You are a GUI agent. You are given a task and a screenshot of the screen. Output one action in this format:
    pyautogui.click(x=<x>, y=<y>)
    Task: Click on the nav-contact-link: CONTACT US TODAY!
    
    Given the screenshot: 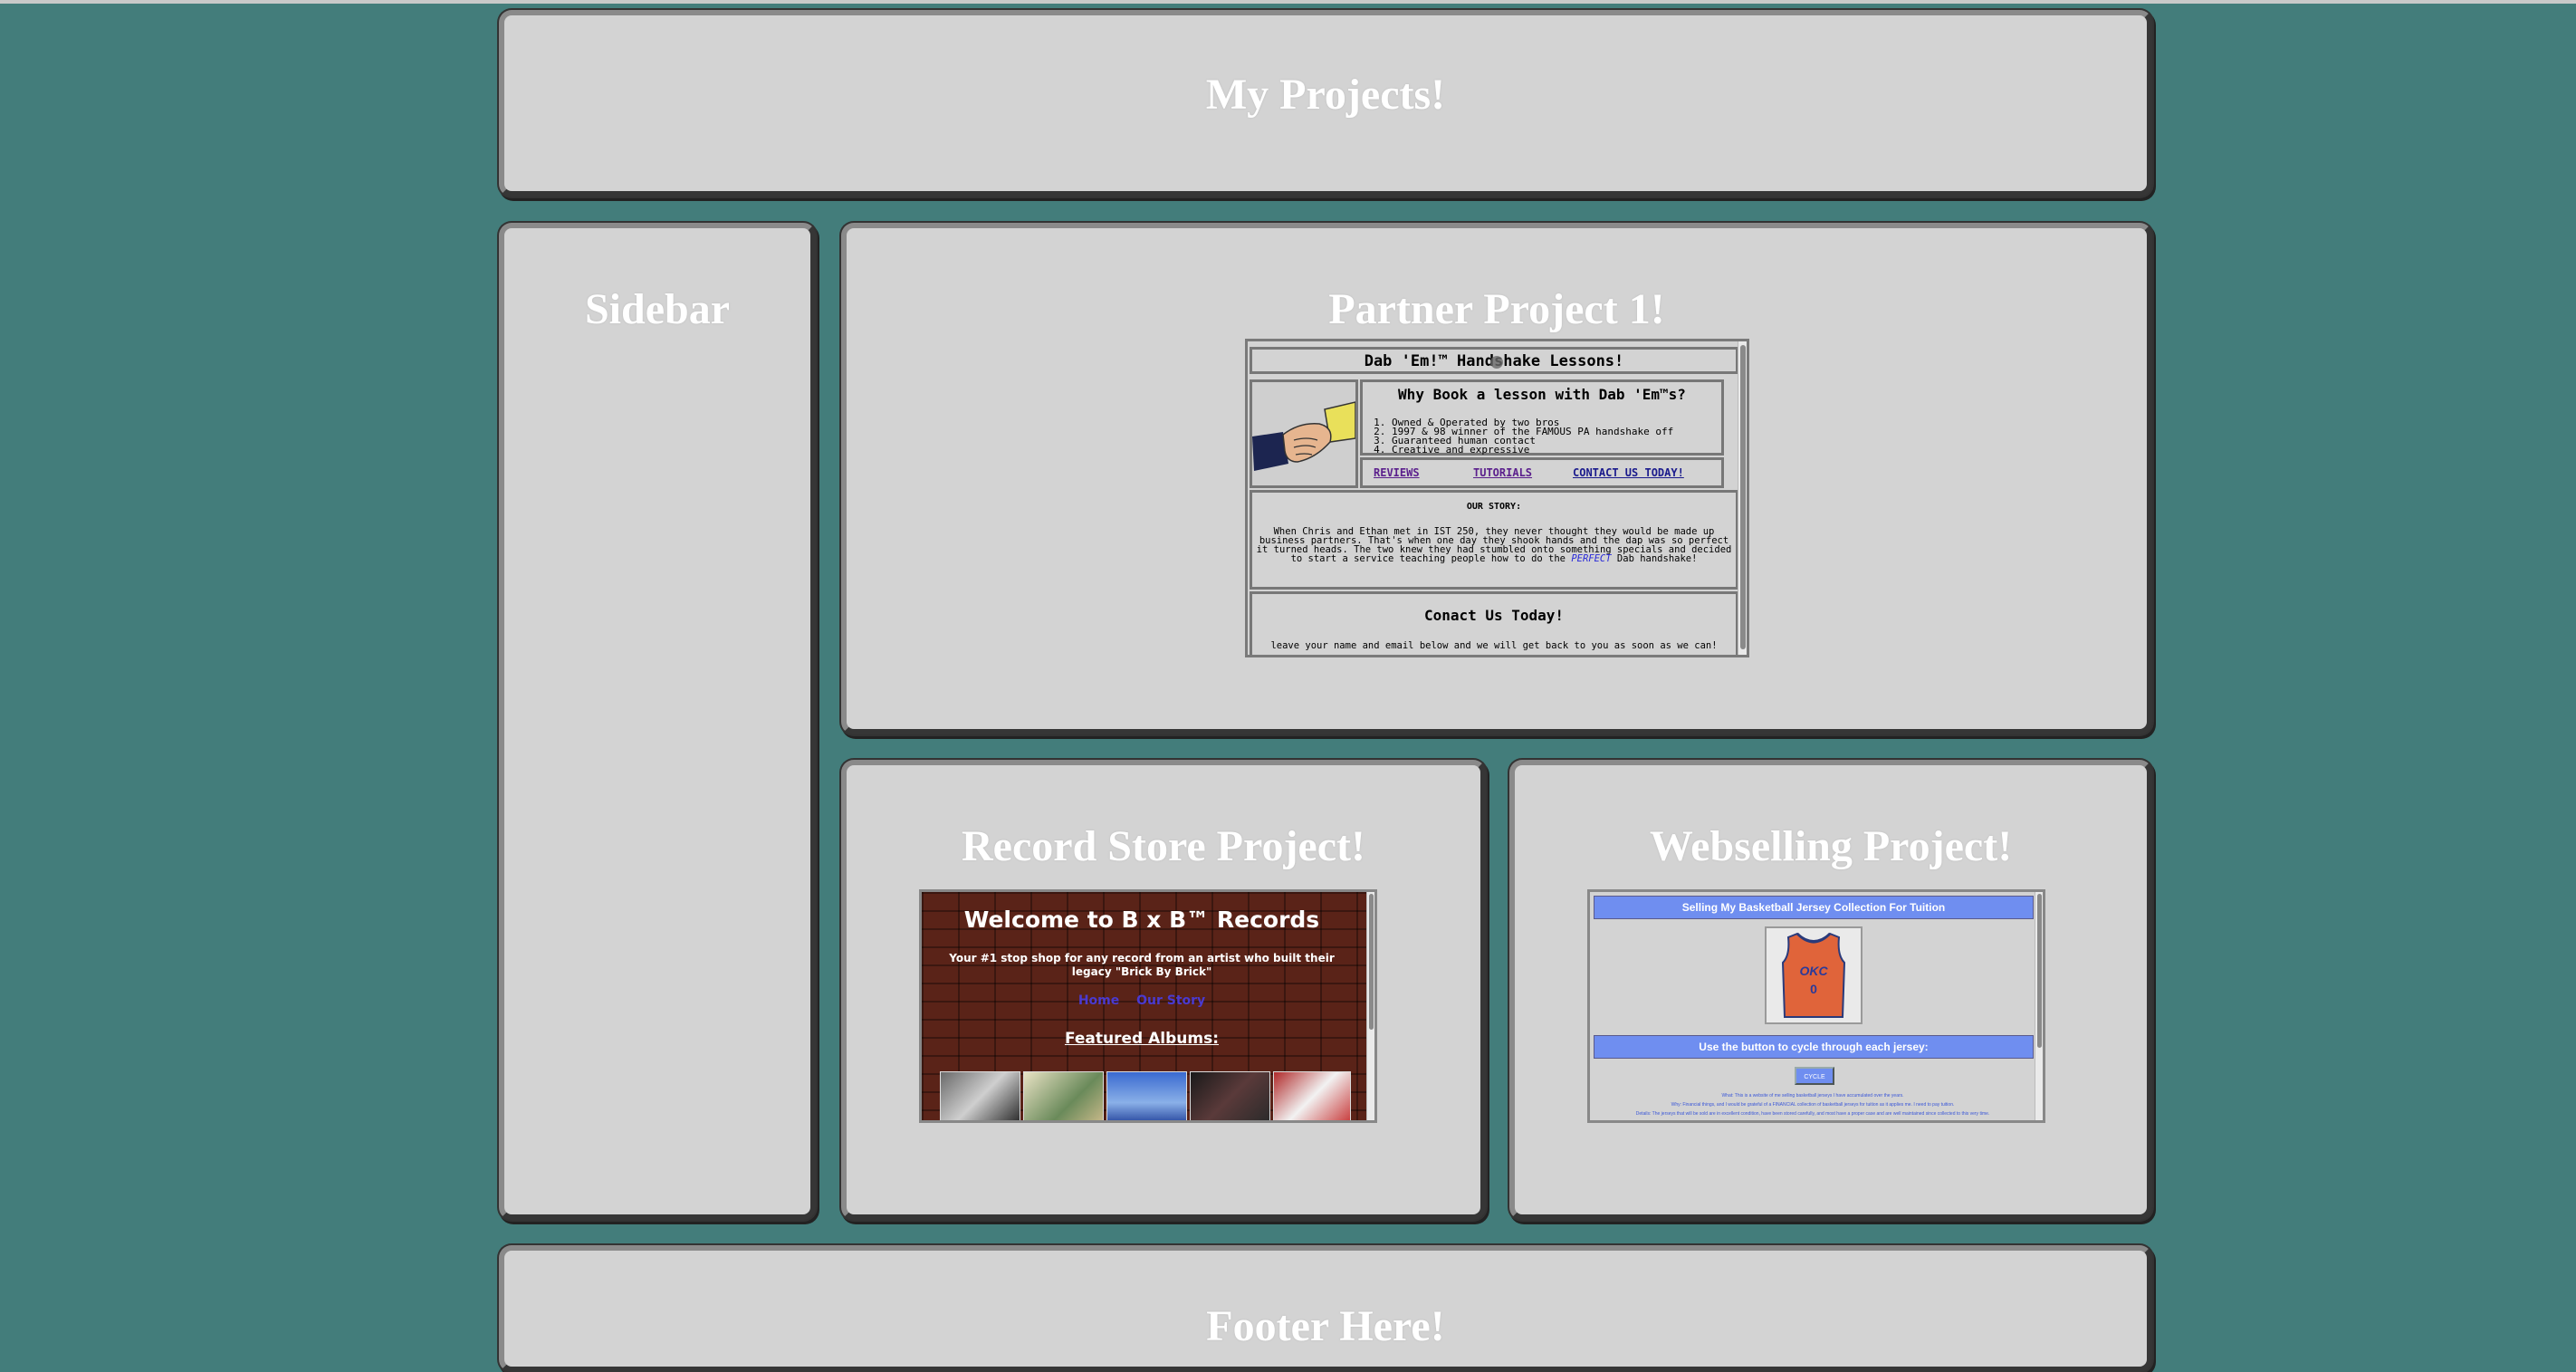 What is the action you would take?
    pyautogui.click(x=1628, y=472)
    